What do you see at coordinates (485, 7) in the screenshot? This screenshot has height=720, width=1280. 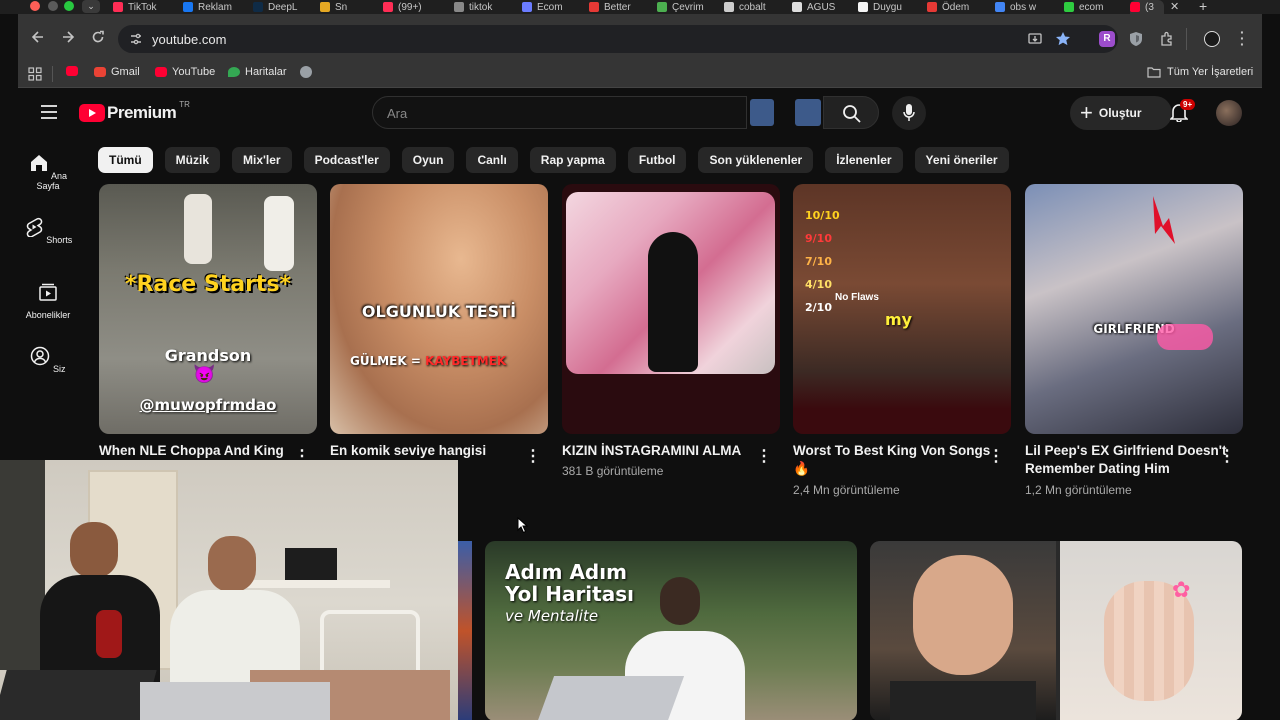 I see `browser-tab: tiktok` at bounding box center [485, 7].